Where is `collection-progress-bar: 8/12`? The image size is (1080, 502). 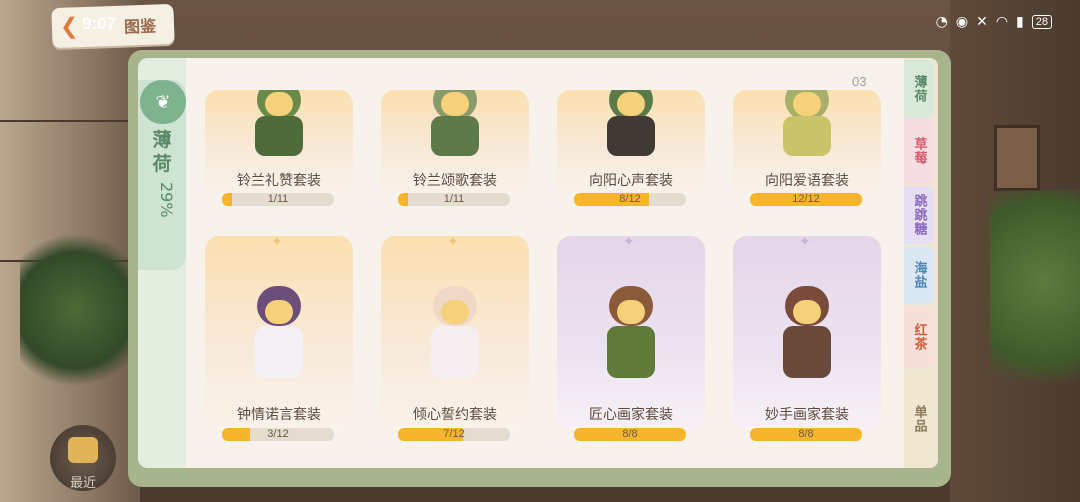 collection-progress-bar: 8/12 is located at coordinates (630, 199).